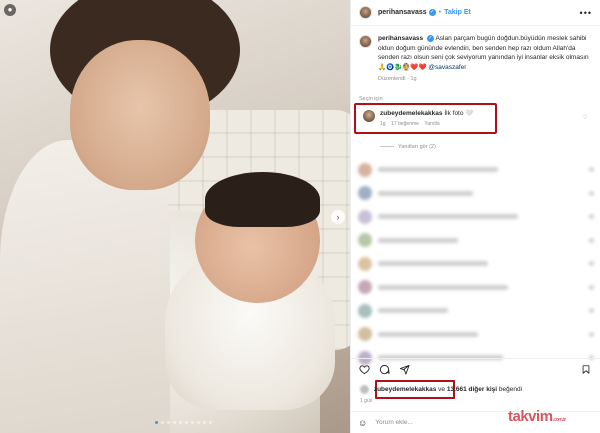 This screenshot has width=600, height=433. What do you see at coordinates (457, 12) in the screenshot?
I see `follow-button: Takip Et` at bounding box center [457, 12].